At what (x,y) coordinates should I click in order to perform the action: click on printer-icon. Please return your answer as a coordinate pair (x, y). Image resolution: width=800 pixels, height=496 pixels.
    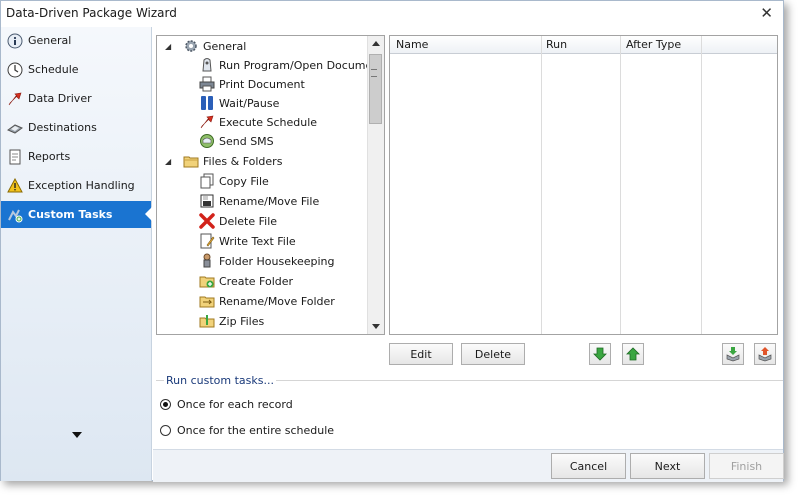
    Looking at the image, I should click on (207, 84).